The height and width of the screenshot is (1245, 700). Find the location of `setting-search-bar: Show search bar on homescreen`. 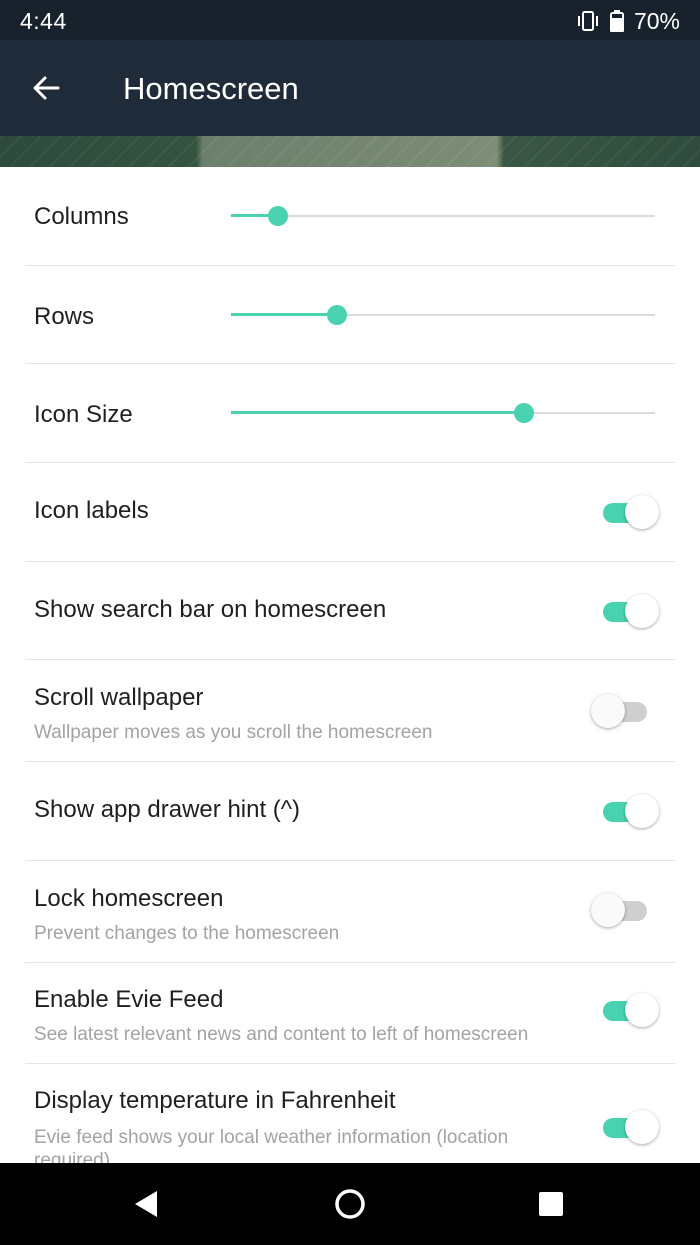

setting-search-bar: Show search bar on homescreen is located at coordinates (350, 611).